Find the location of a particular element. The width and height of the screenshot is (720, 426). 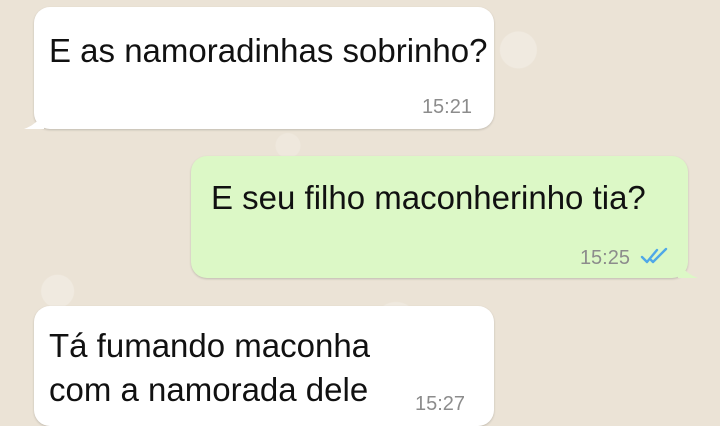

message-text: Tá fumando maconha com a namorada dele is located at coordinates (209, 368).